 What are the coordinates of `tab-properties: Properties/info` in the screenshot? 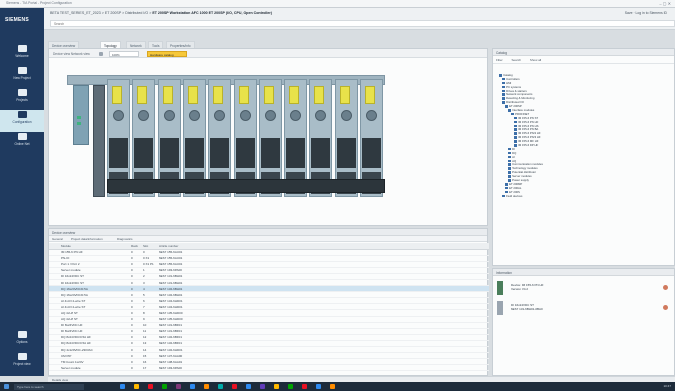 It's located at (180, 44).